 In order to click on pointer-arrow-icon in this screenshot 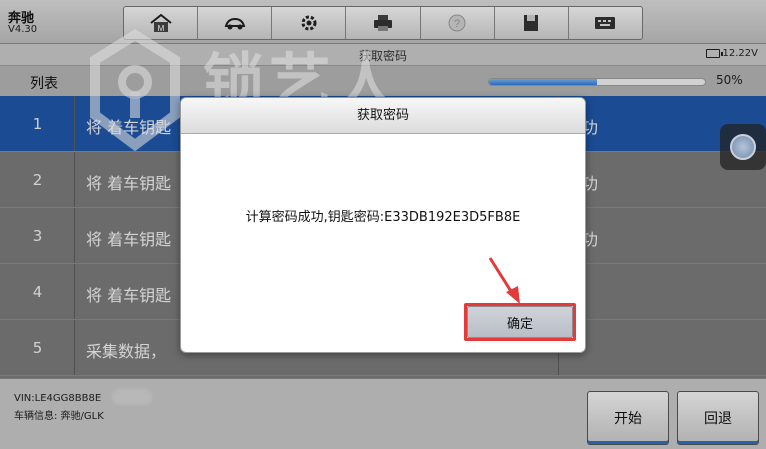, I will do `click(504, 280)`.